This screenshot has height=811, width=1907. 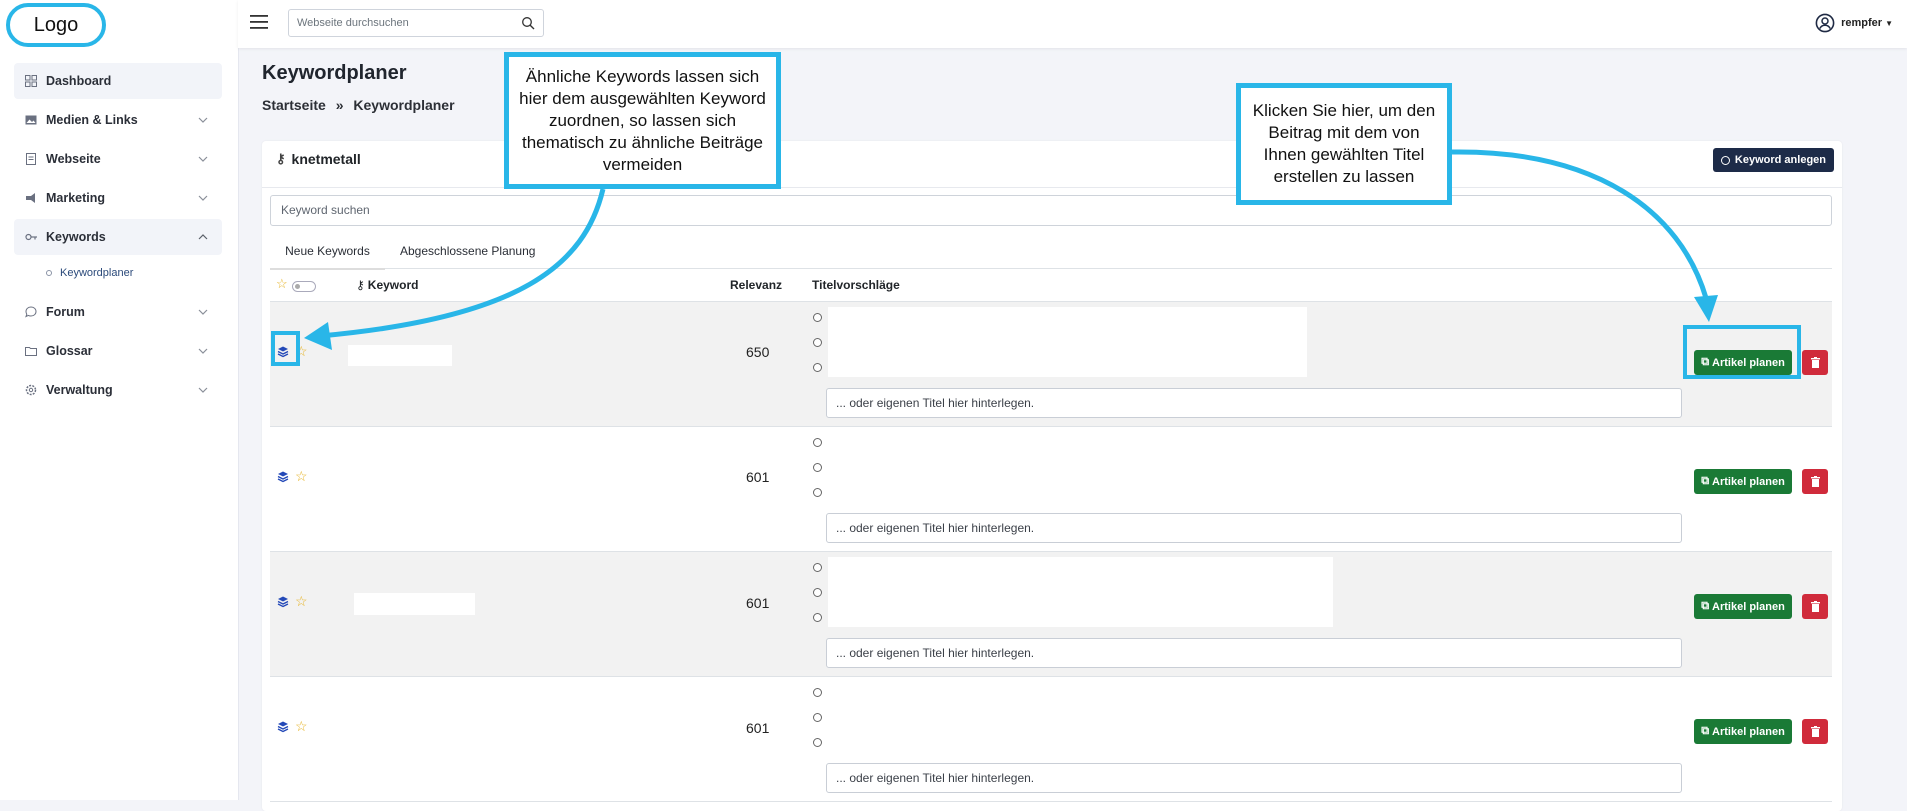 What do you see at coordinates (416, 23) in the screenshot?
I see `site-search-input: Webseite durchsuchen` at bounding box center [416, 23].